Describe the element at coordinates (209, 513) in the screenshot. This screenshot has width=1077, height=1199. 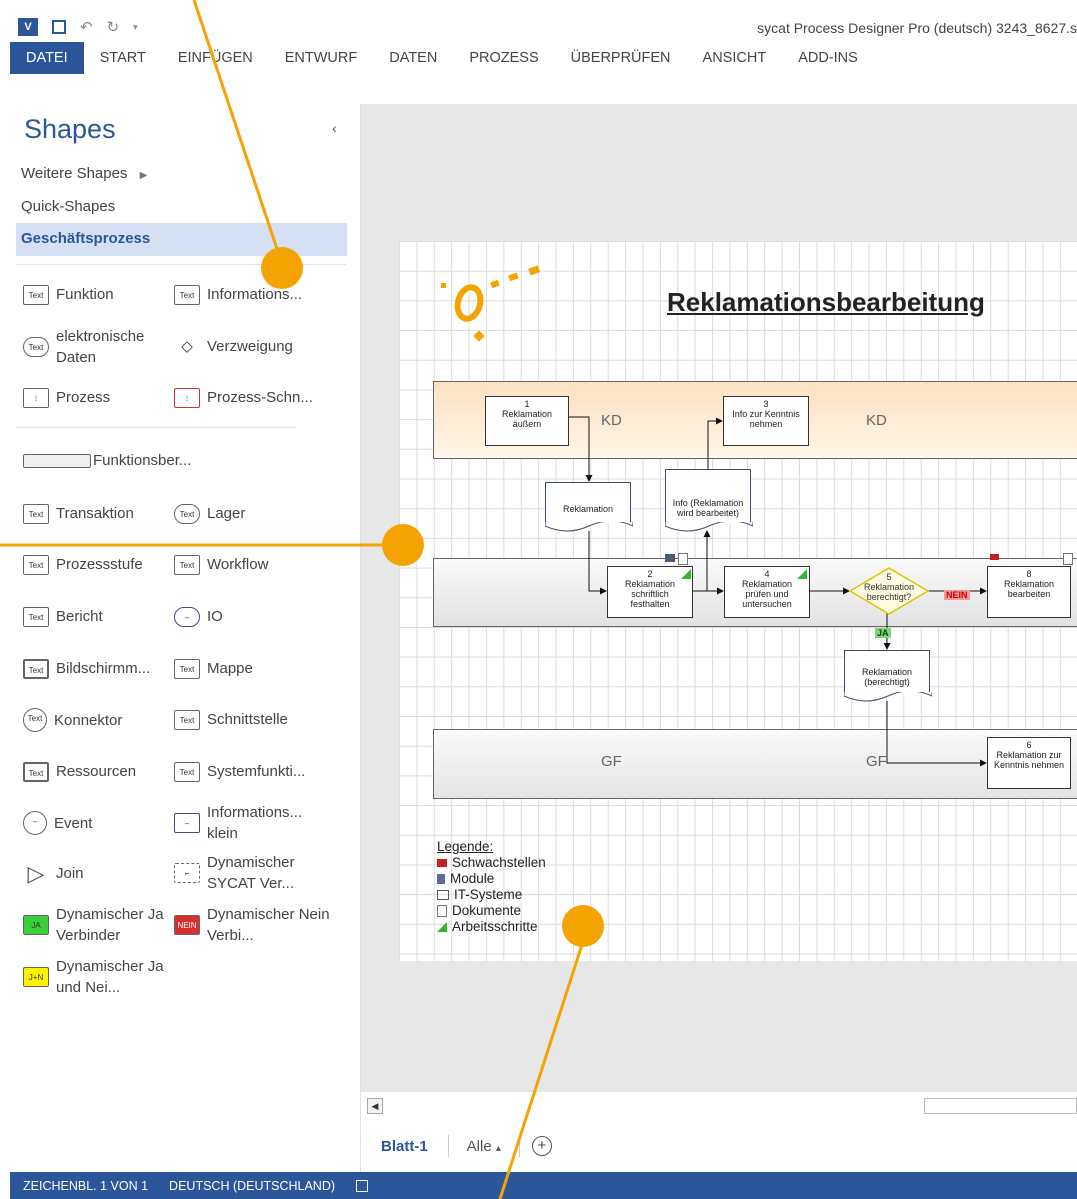
I see `shape-lager: Text Lager` at that location.